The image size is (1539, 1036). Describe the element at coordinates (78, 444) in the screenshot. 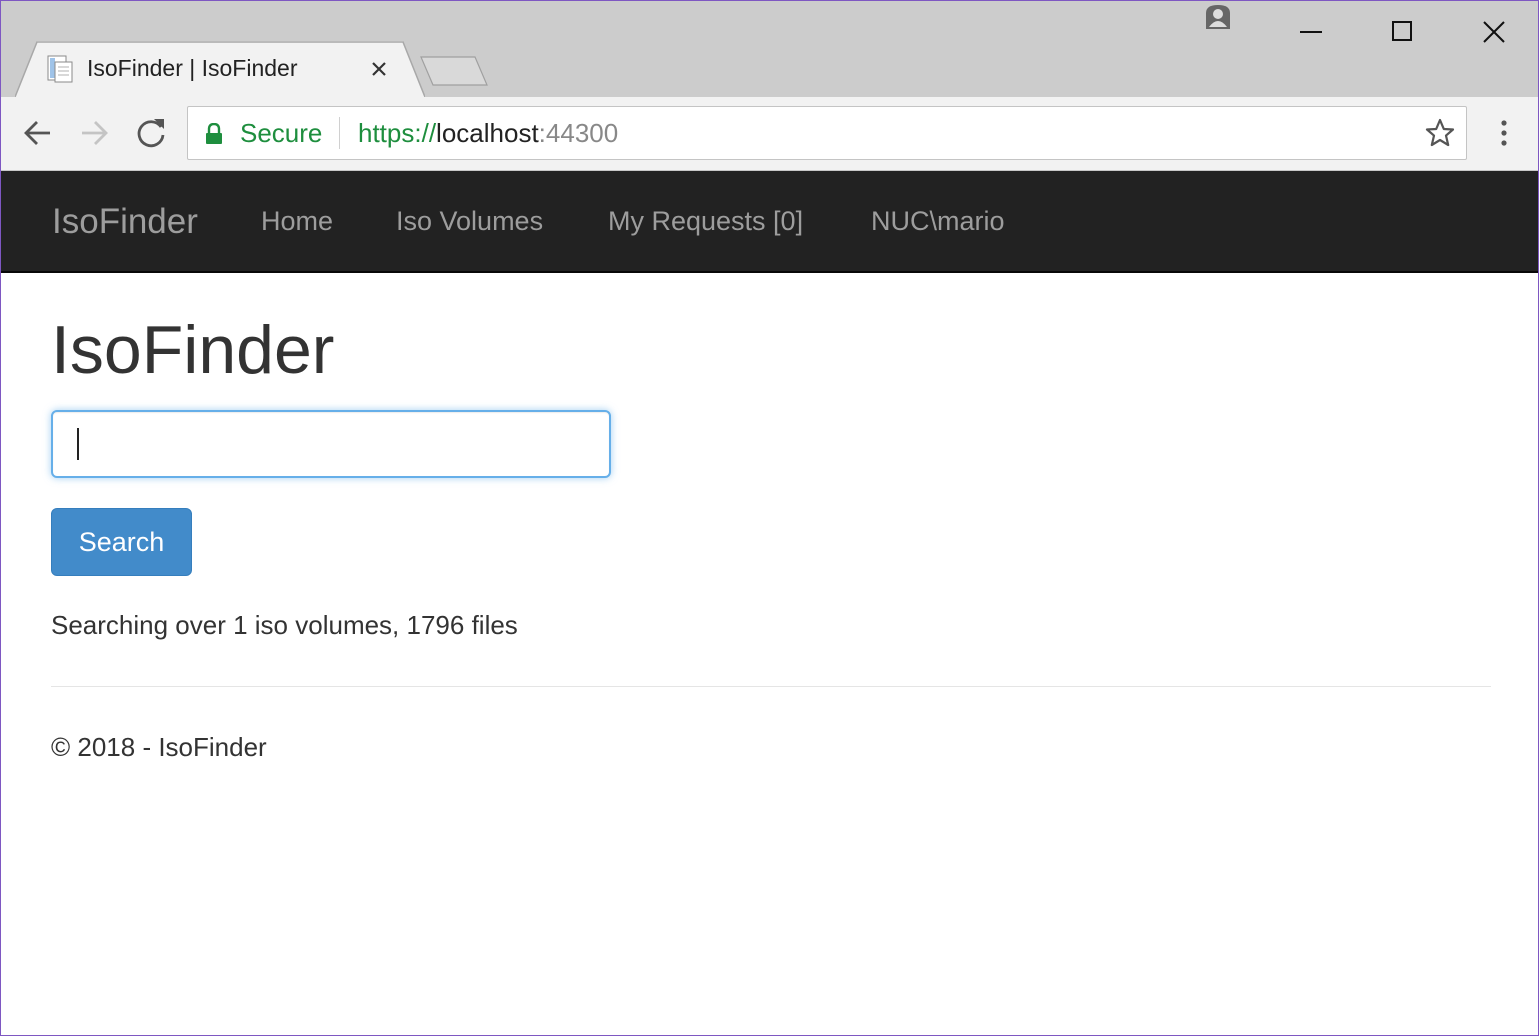

I see `text-caret` at that location.